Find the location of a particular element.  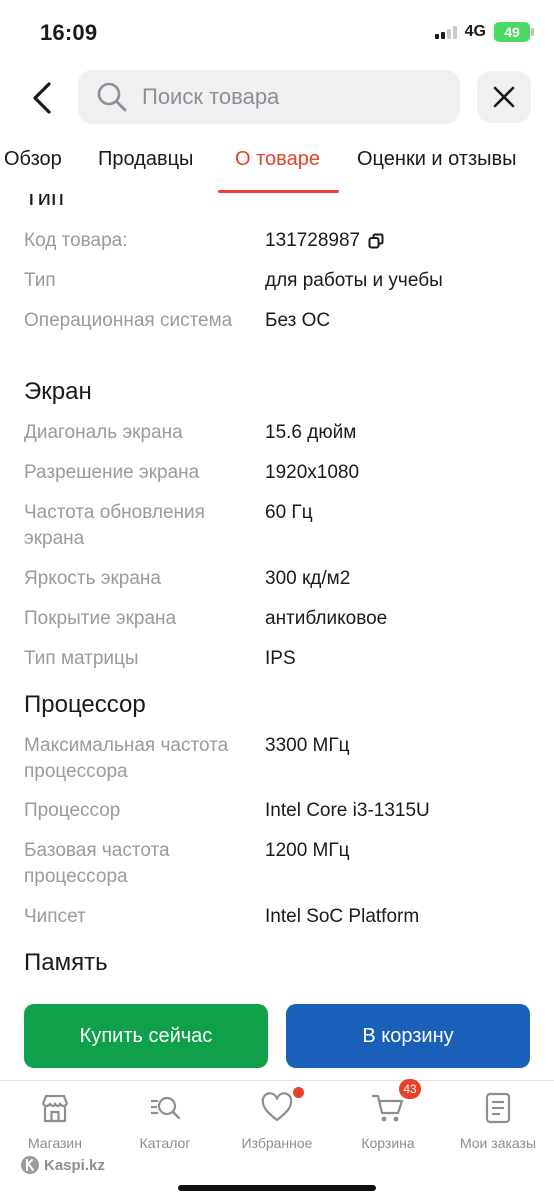

status-time: 16:09 is located at coordinates (69, 32).